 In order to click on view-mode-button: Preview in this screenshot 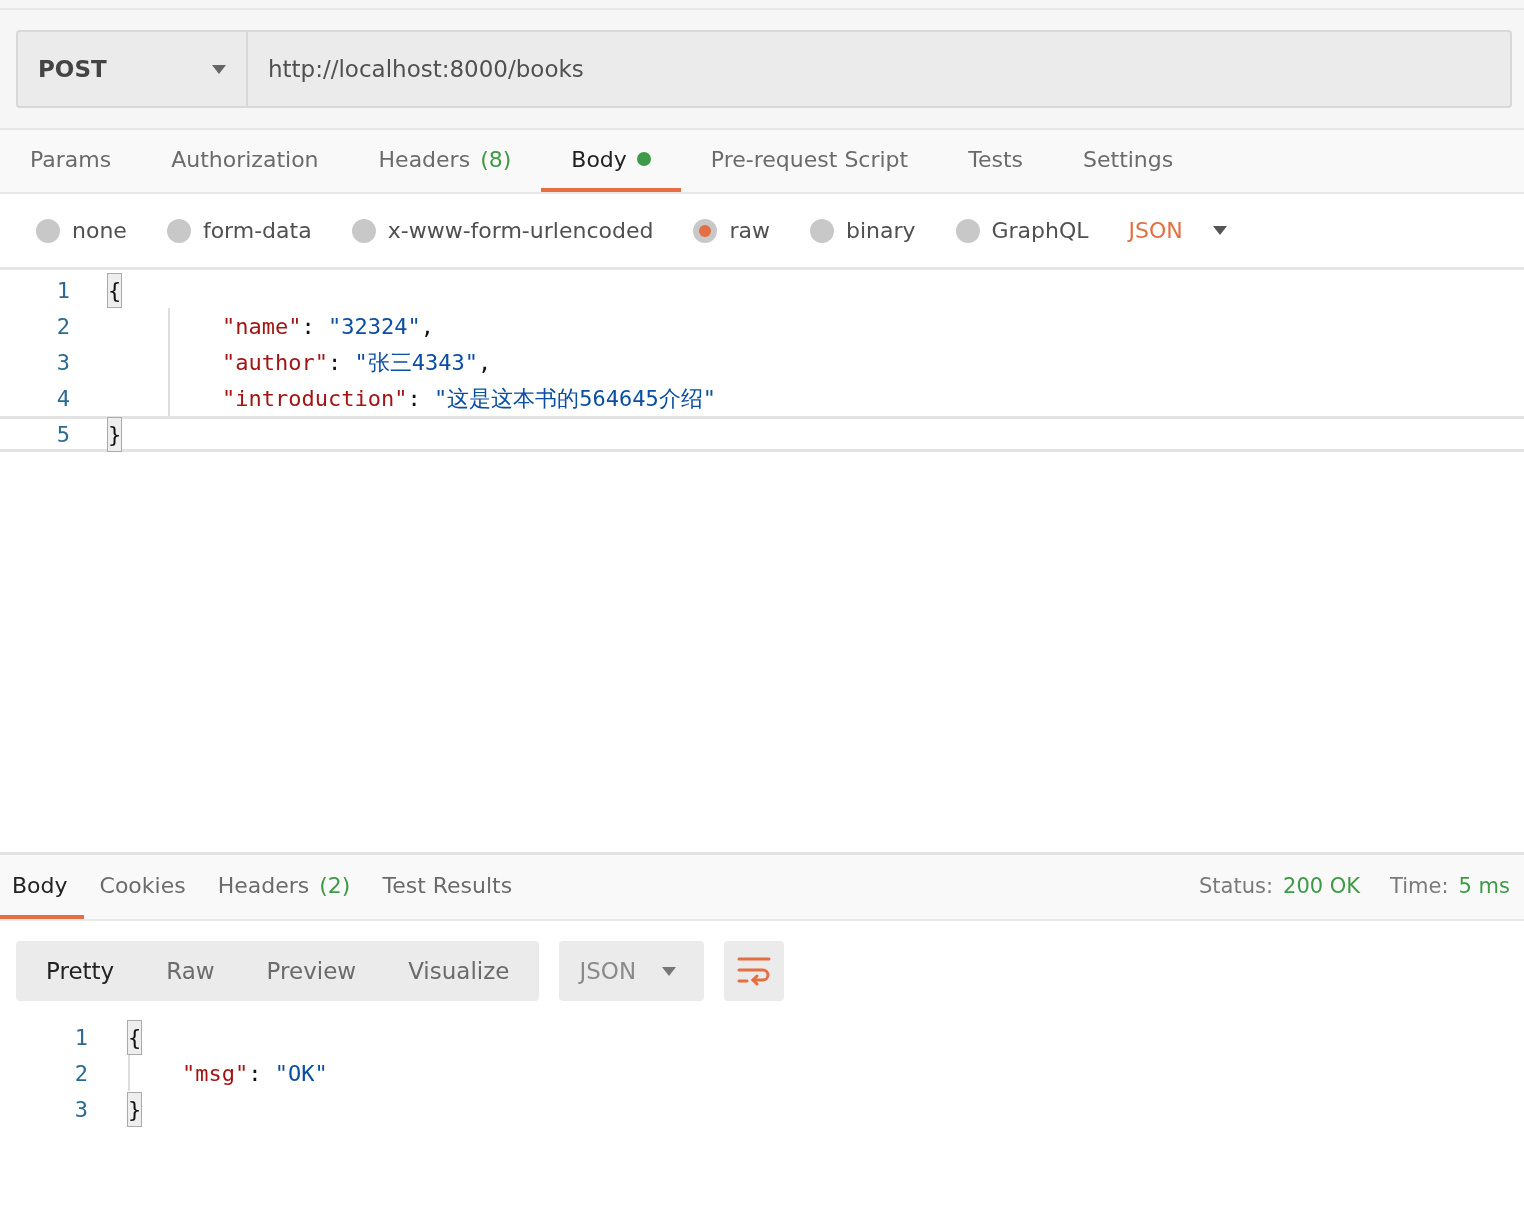, I will do `click(311, 971)`.